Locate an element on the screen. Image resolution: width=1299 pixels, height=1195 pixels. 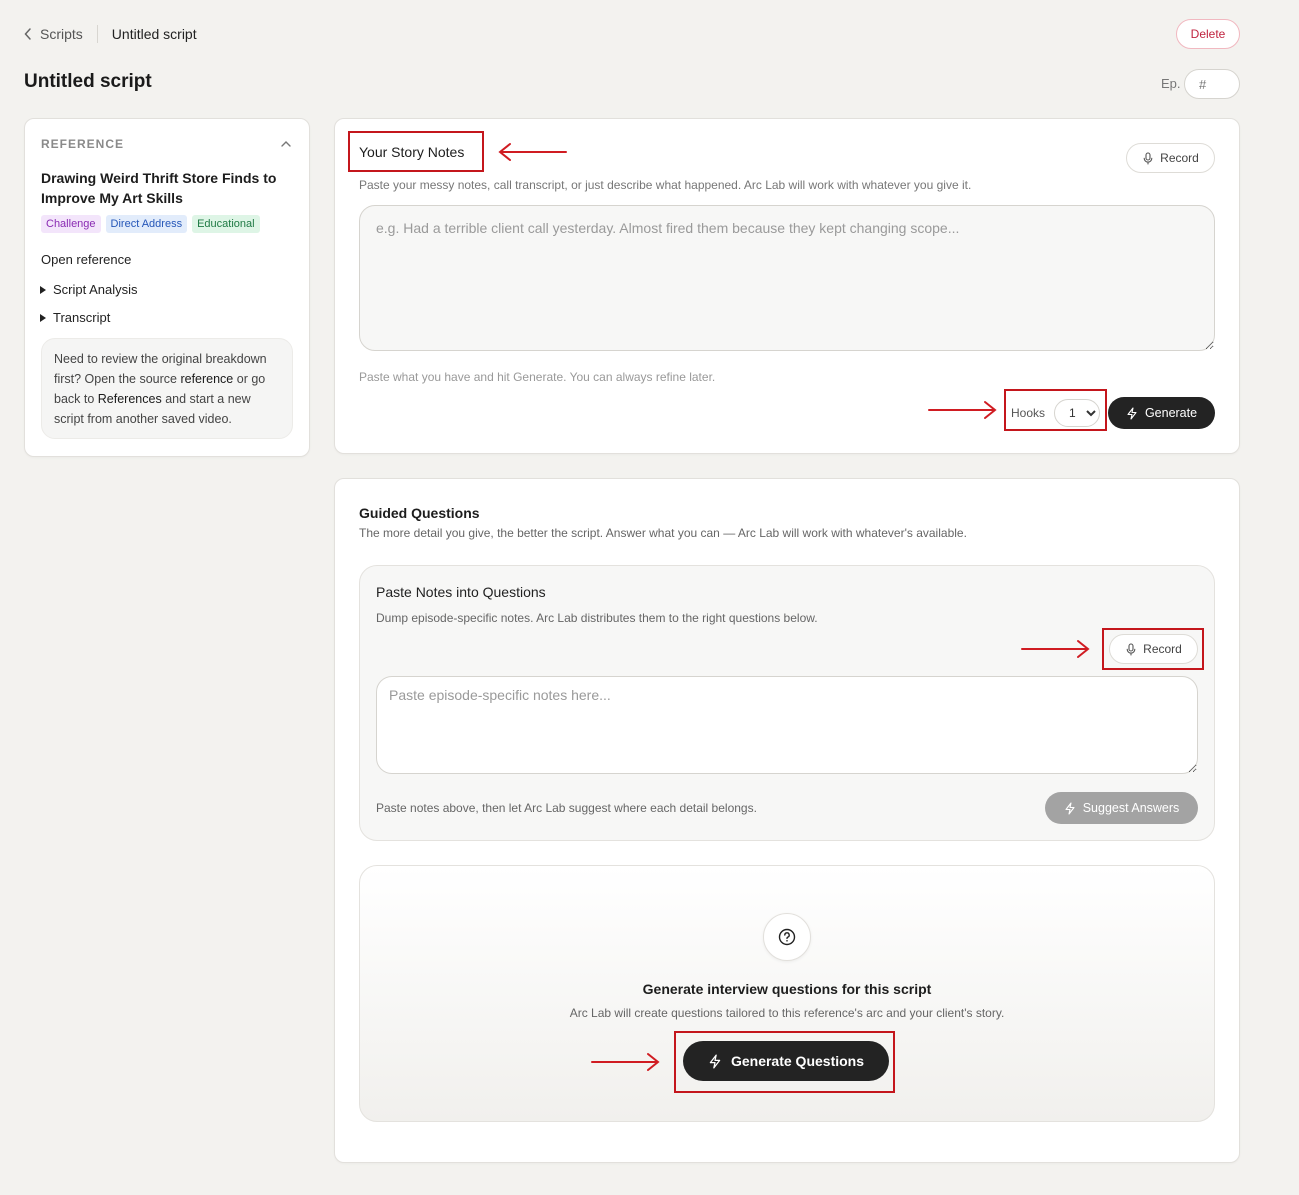
question-circle-icon is located at coordinates (787, 937).